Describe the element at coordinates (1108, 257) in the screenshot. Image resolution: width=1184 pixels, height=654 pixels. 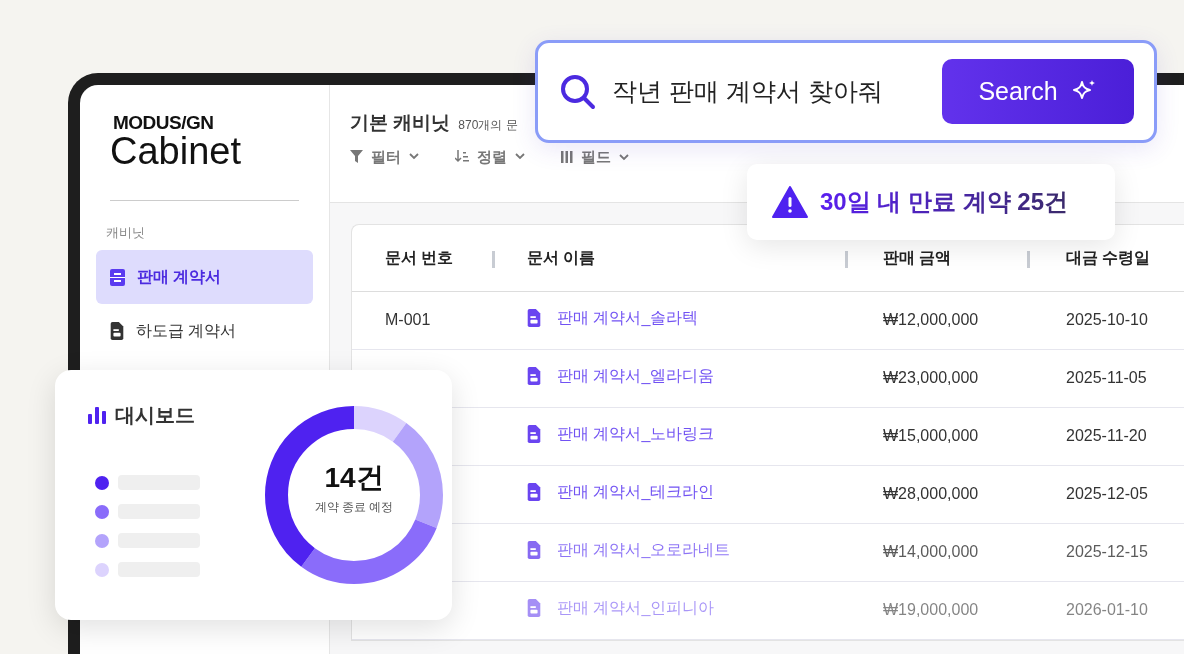
I see `column-header: 대금 수령일` at that location.